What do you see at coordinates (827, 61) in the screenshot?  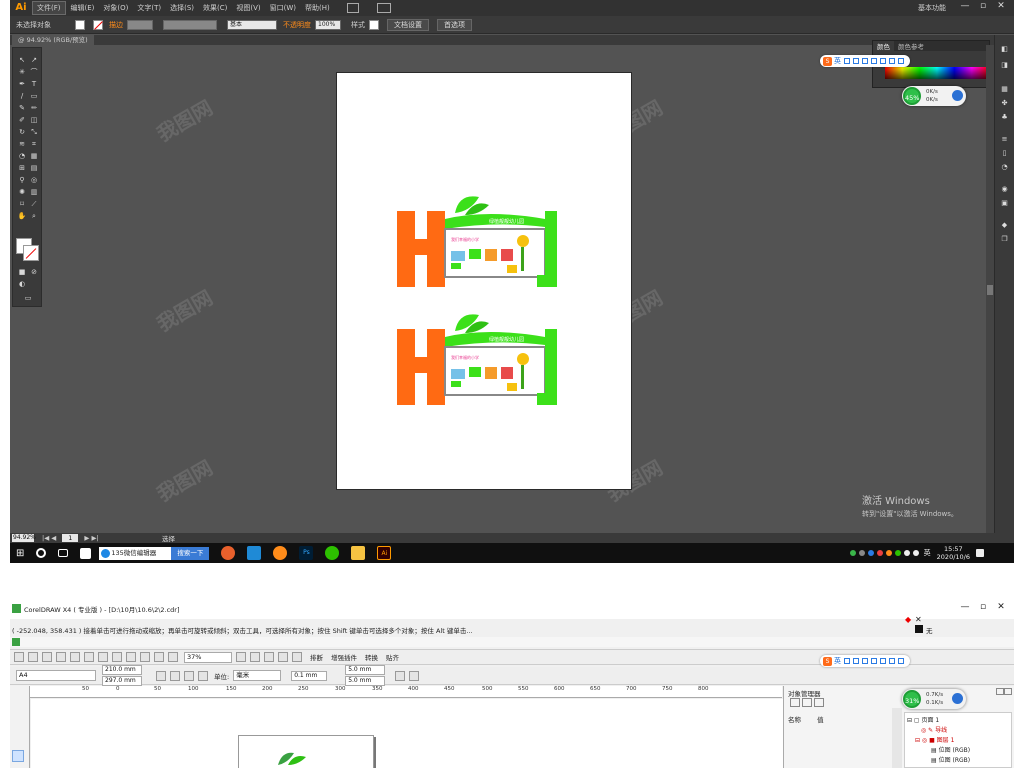 I see `sogou-icon: S` at bounding box center [827, 61].